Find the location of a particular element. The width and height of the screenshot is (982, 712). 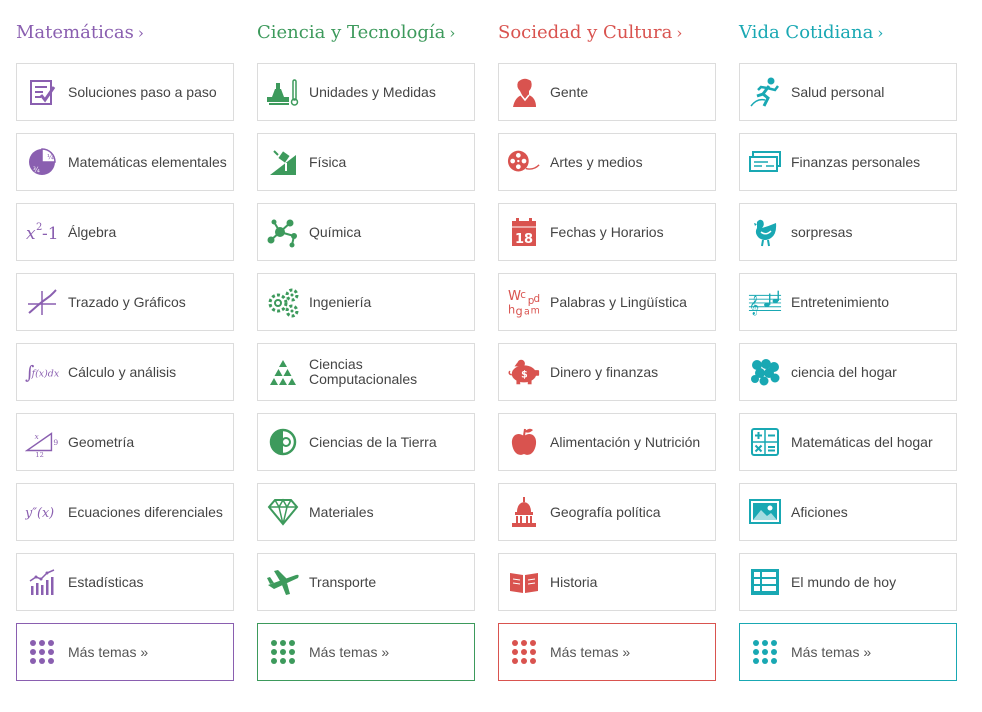

stock-board-icon is located at coordinates (765, 582).